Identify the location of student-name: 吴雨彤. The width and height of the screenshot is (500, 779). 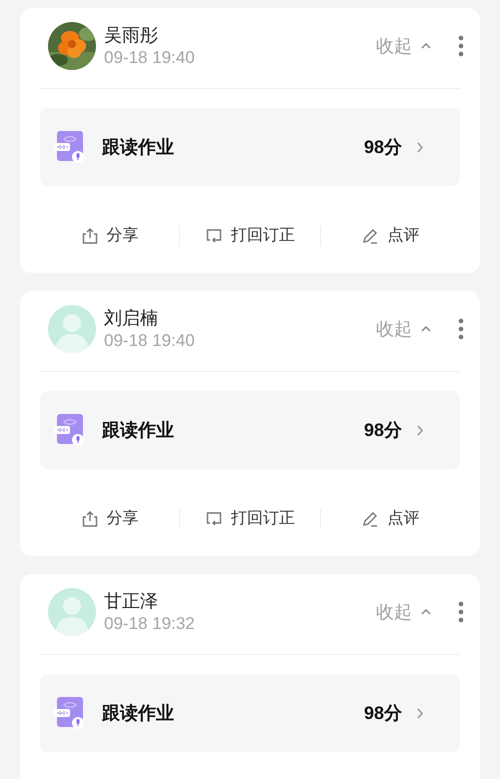
(131, 35).